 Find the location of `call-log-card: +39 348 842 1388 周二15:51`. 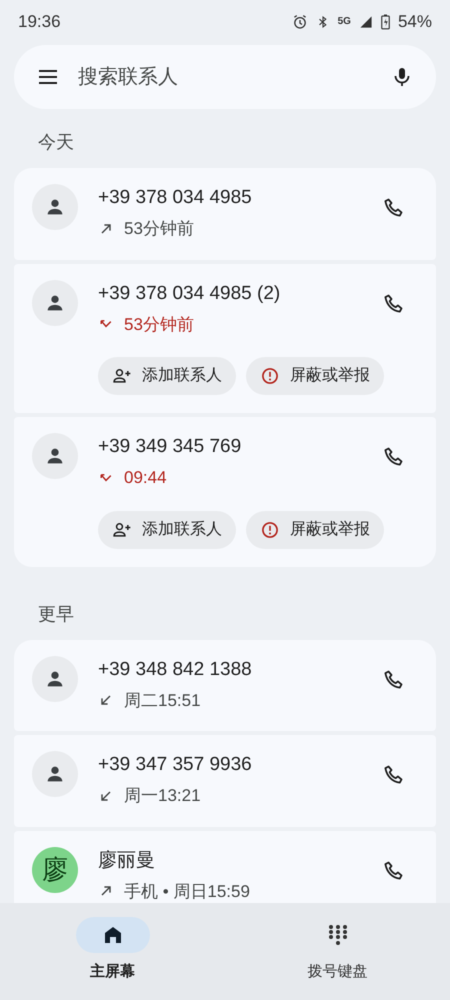

call-log-card: +39 348 842 1388 周二15:51 is located at coordinates (225, 685).